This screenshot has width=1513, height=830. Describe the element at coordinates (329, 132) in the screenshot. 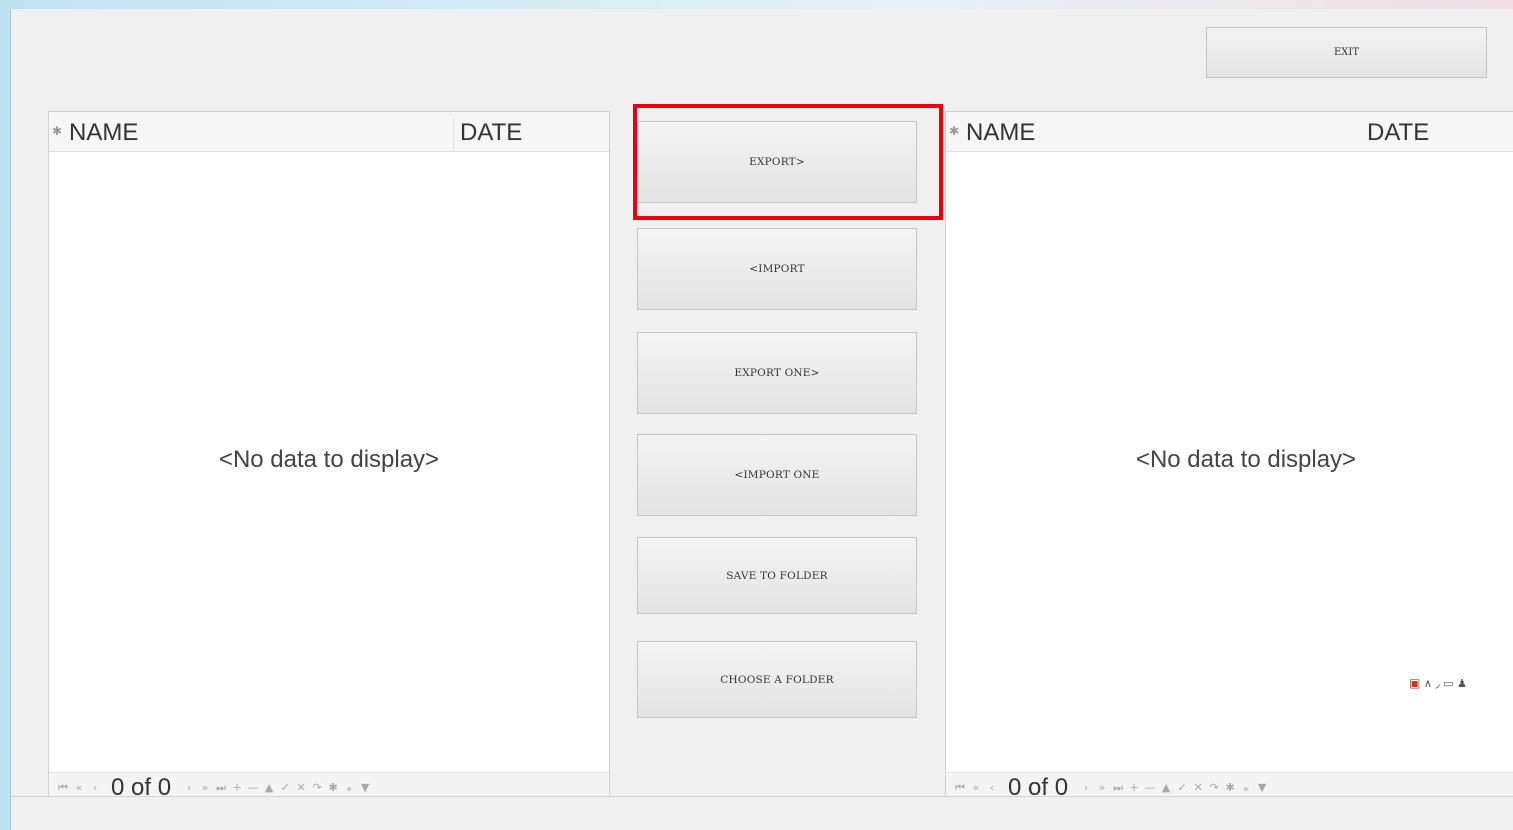

I see `left-grid-header: ✱ NAME DATE` at that location.